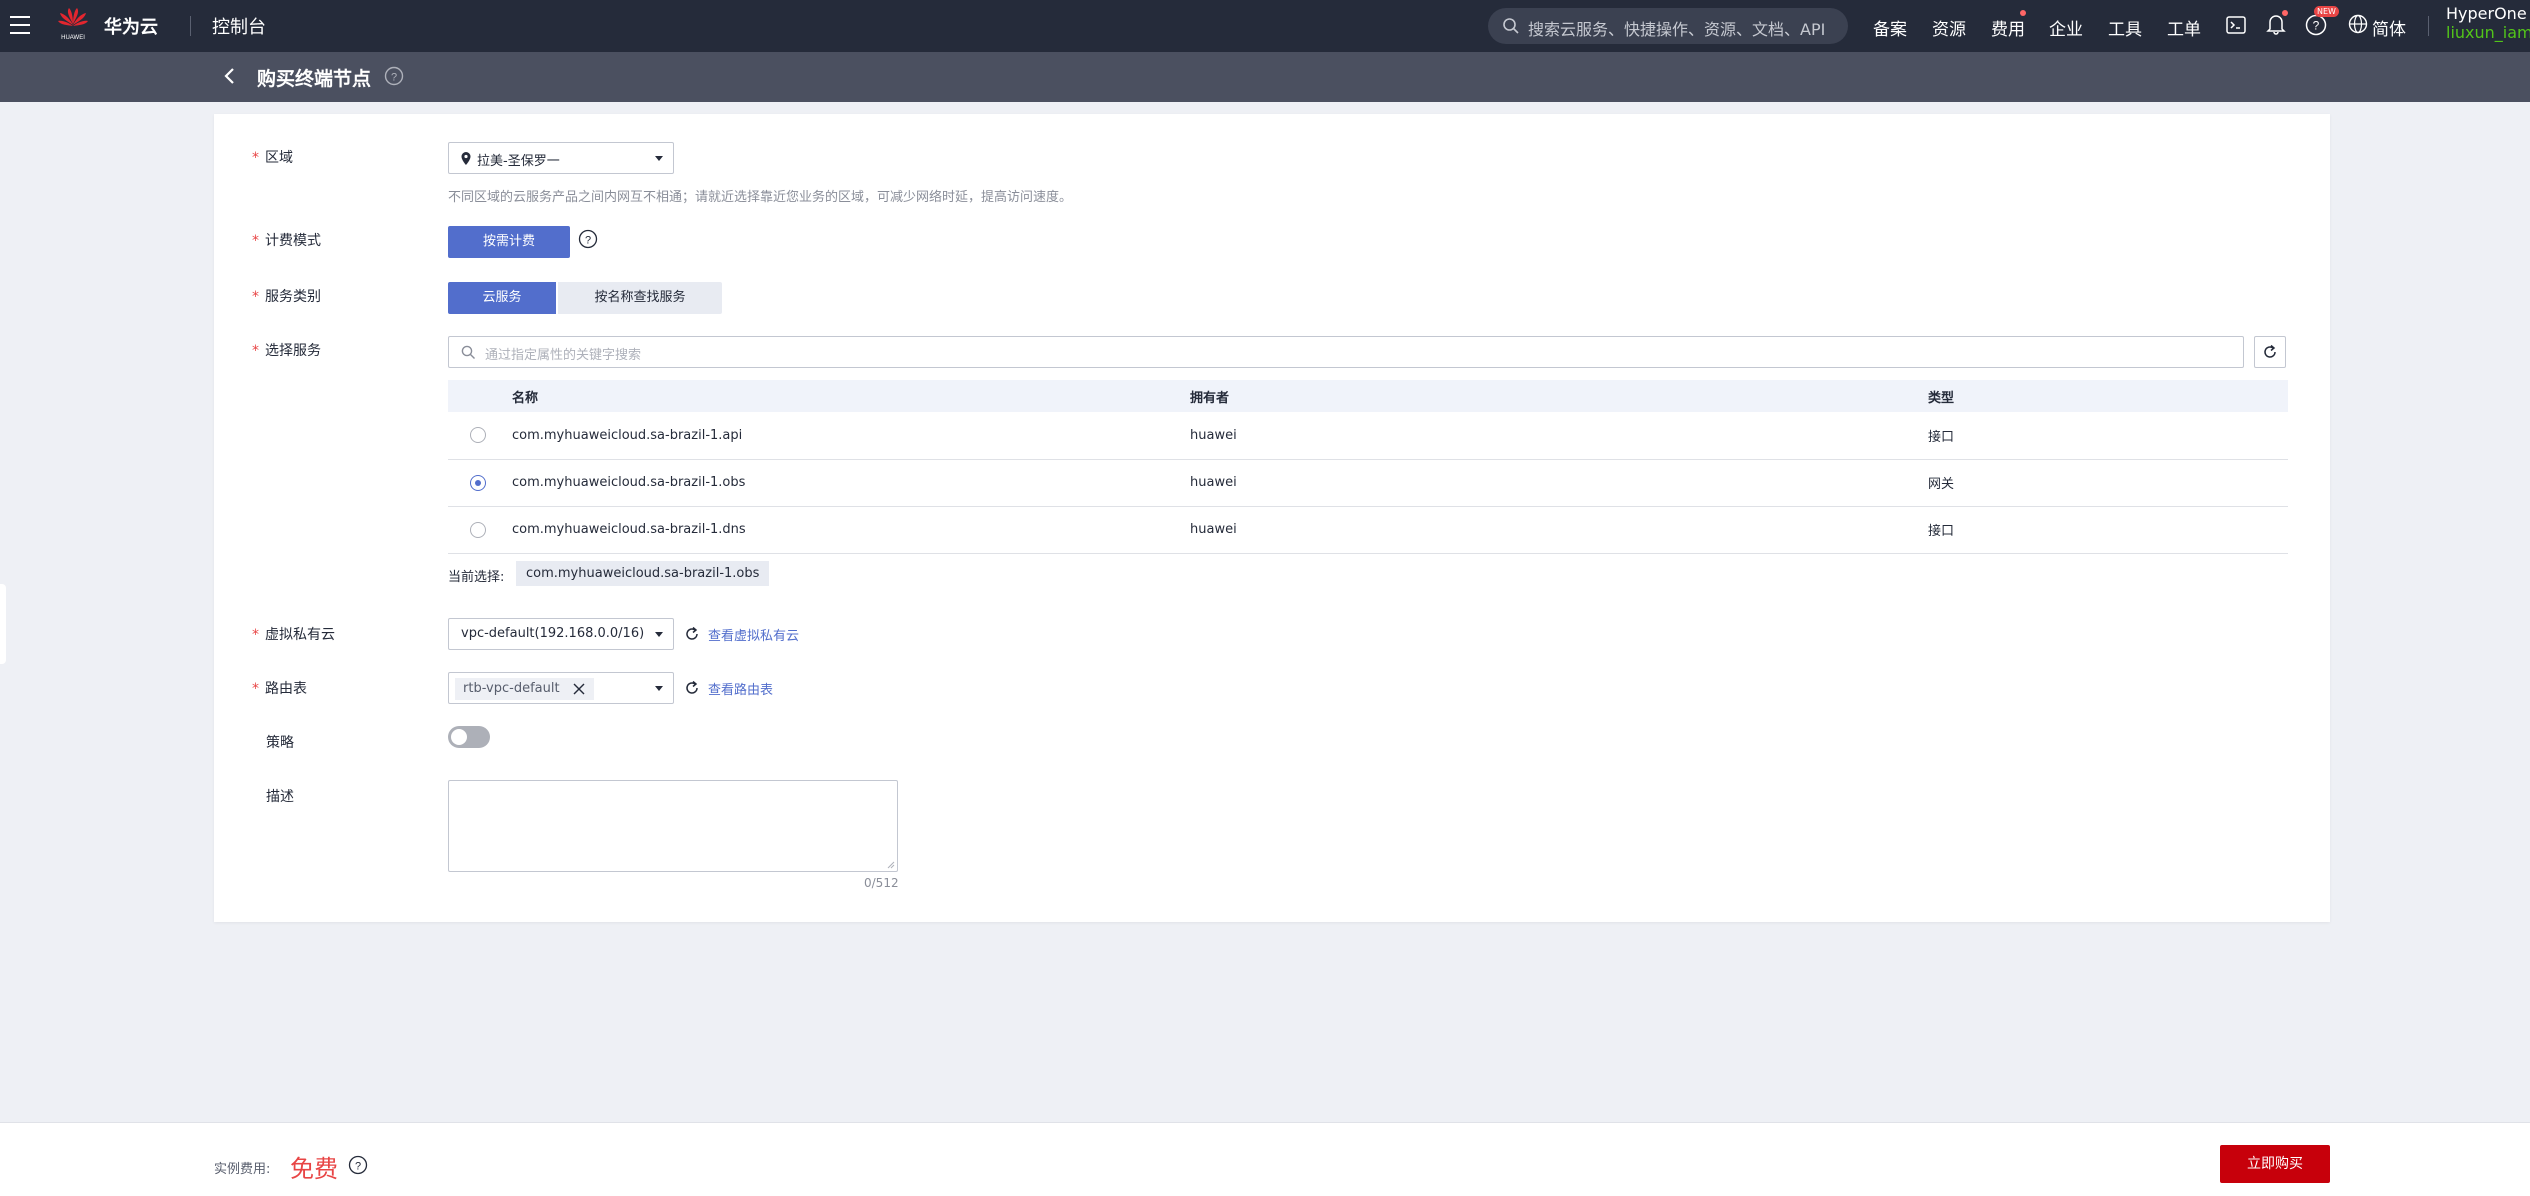 The image size is (2530, 1196). I want to click on bell-icon, so click(2276, 26).